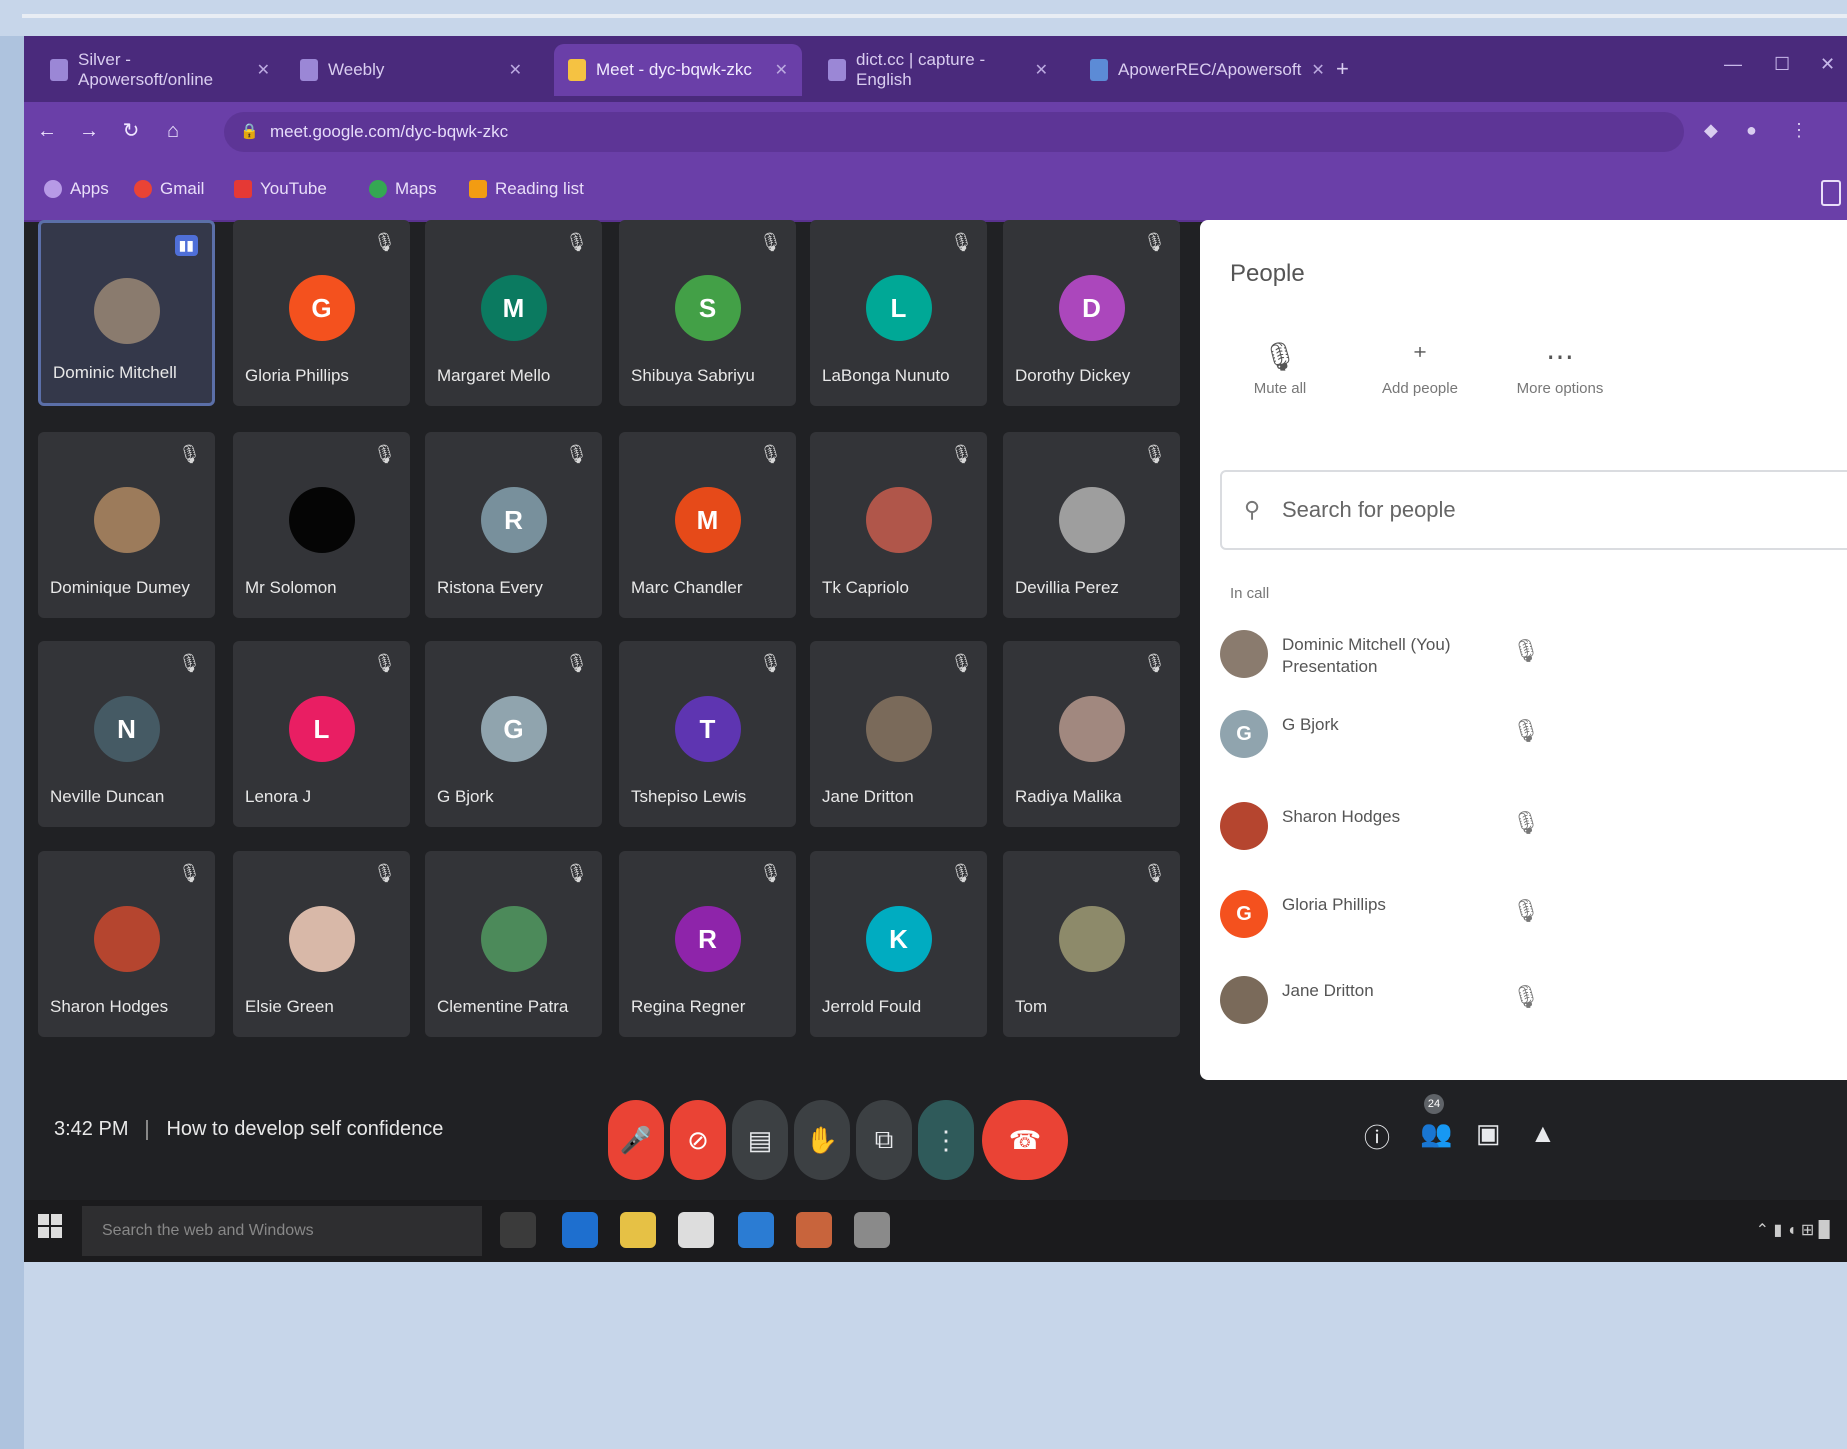 Image resolution: width=1847 pixels, height=1449 pixels. What do you see at coordinates (146, 69) in the screenshot?
I see `tab-label: Silver - Apowersoft/online` at bounding box center [146, 69].